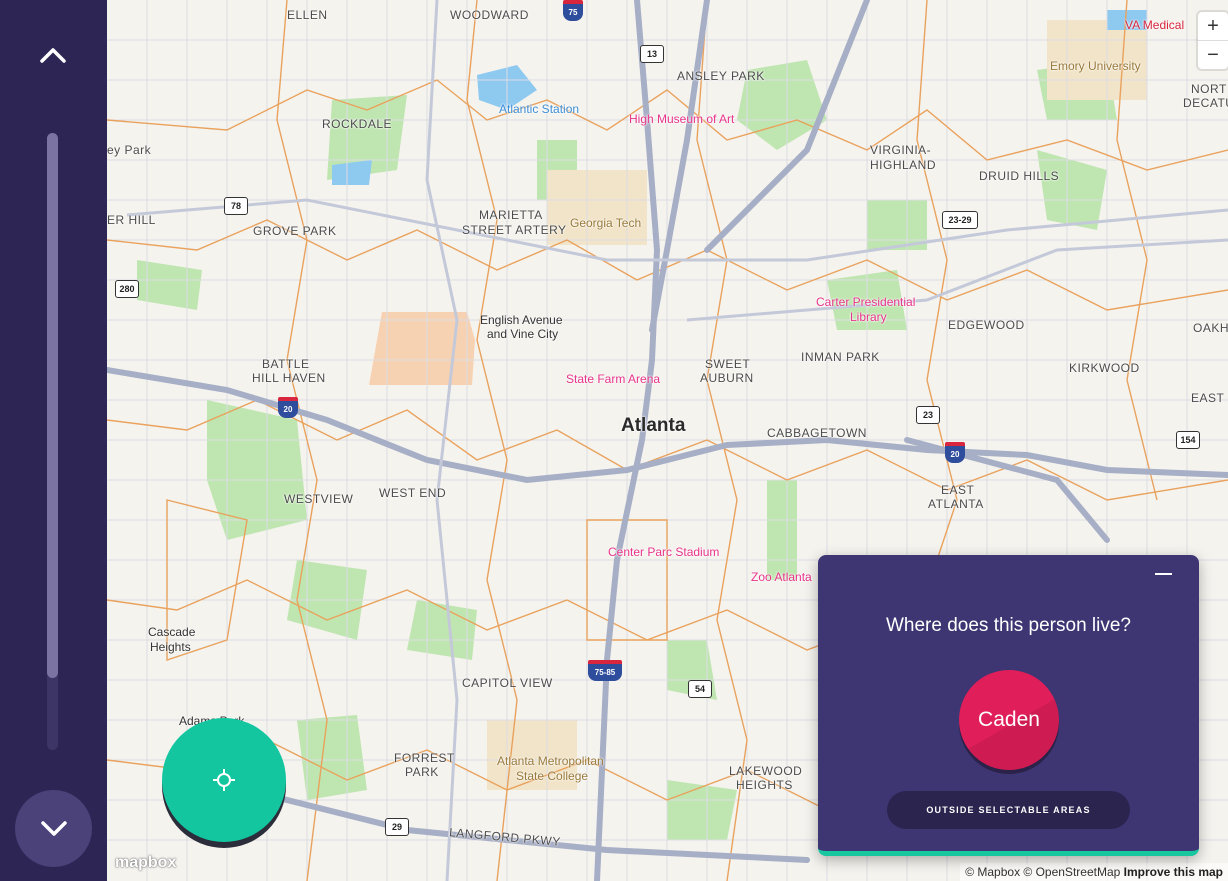  I want to click on scroll-down-button, so click(53, 828).